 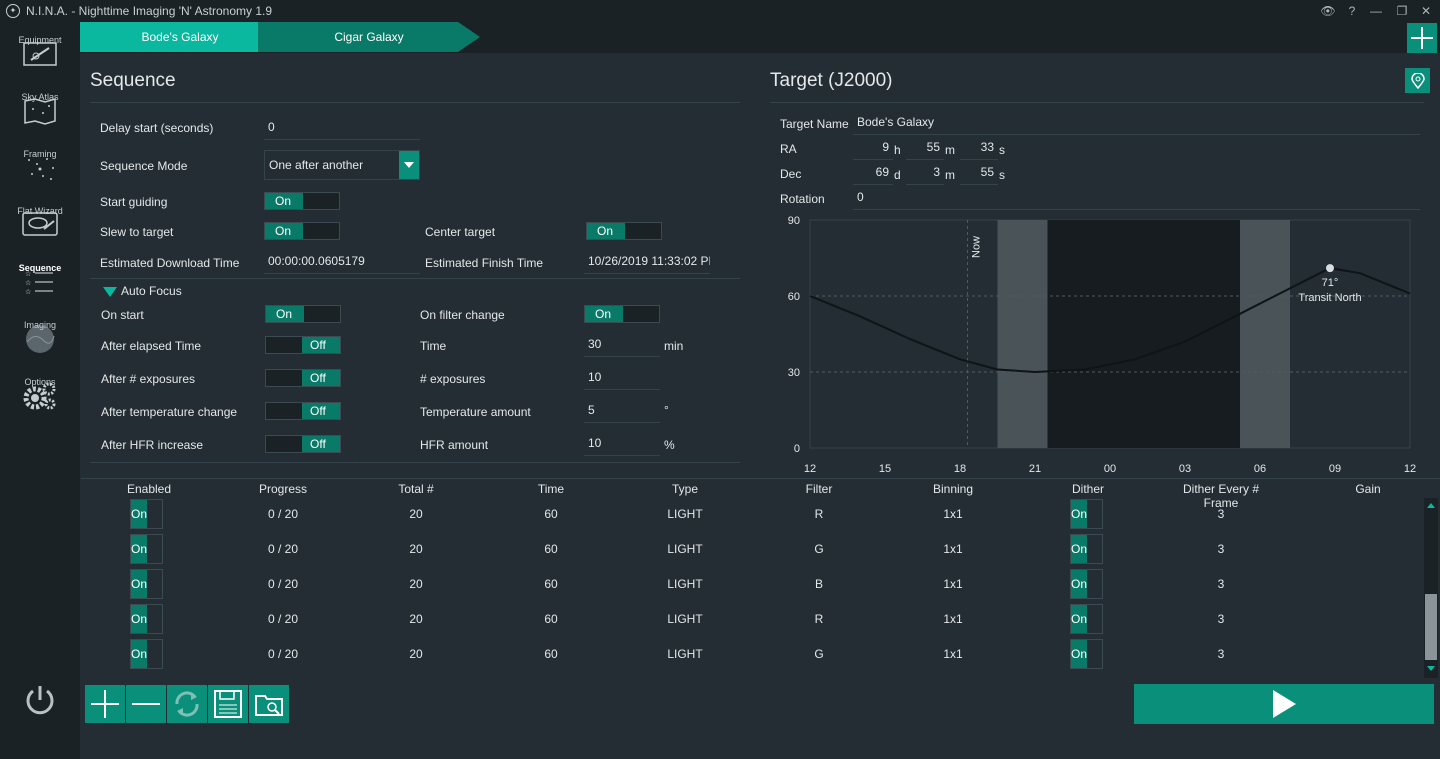 I want to click on table-row: On 0 / 20 20 60 LIGHT B 1x1 On 3, so click(x=751, y=586).